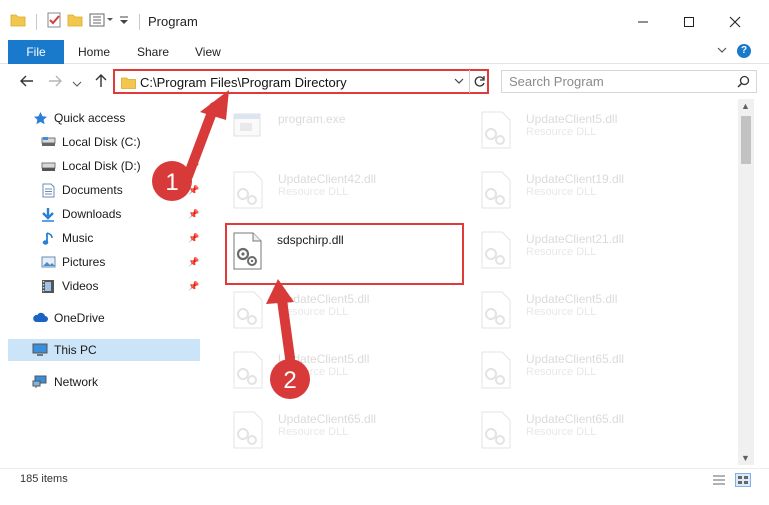  What do you see at coordinates (280, 321) in the screenshot?
I see `arrow-to-selected-file` at bounding box center [280, 321].